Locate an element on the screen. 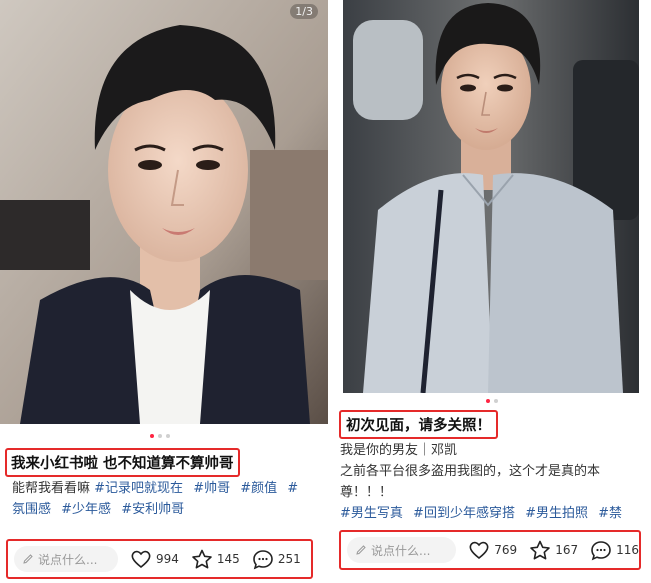 This screenshot has width=651, height=583. like-count: 769 is located at coordinates (506, 550).